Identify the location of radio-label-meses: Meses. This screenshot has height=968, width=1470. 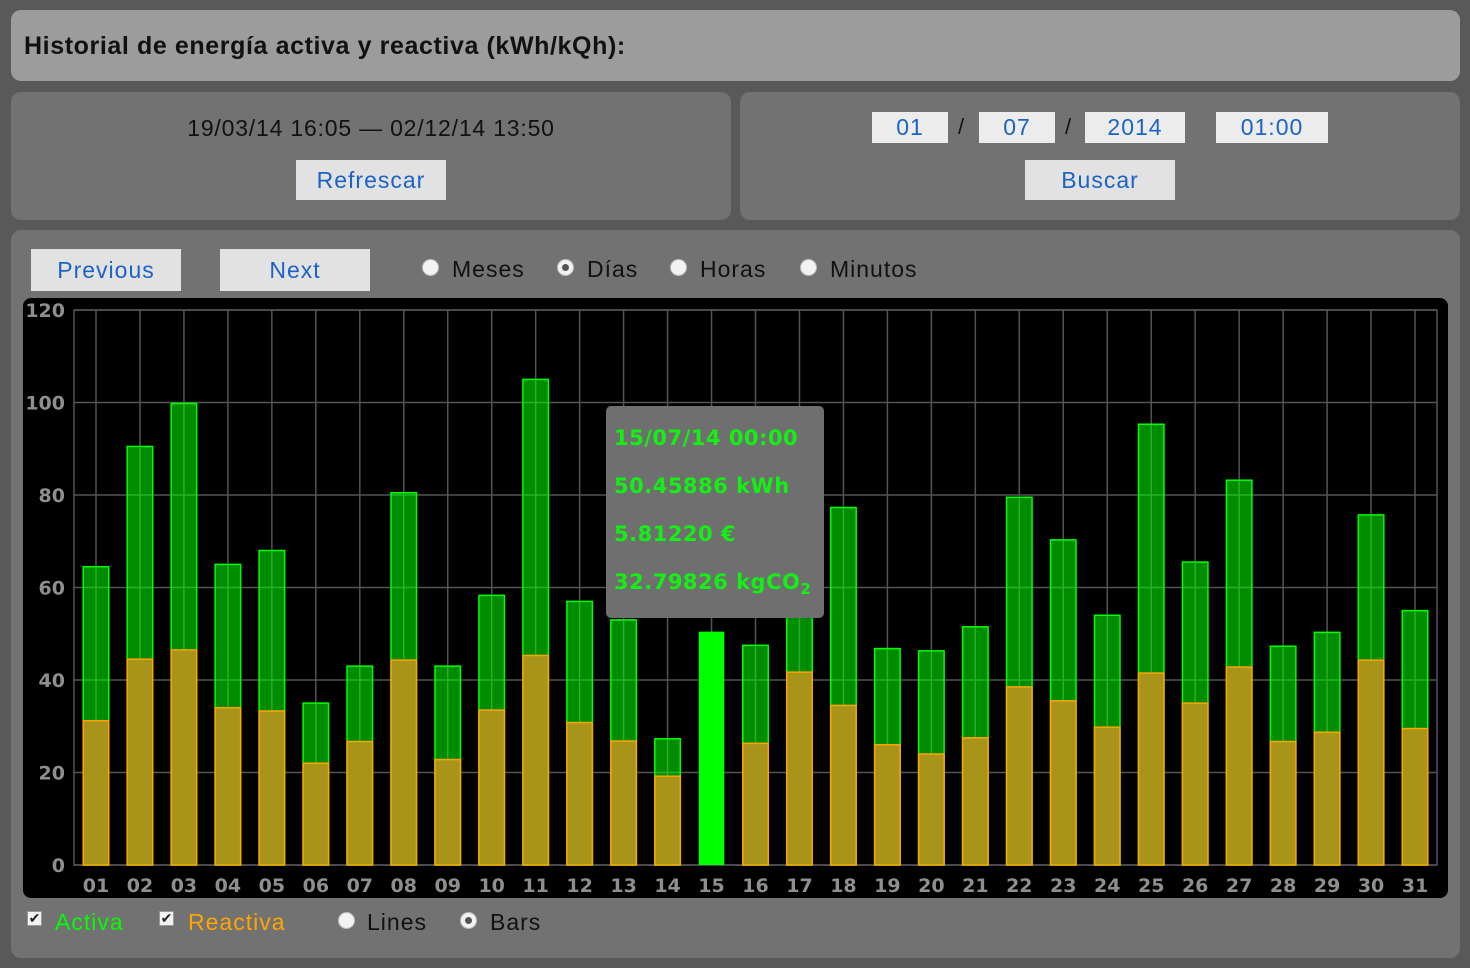
(488, 269).